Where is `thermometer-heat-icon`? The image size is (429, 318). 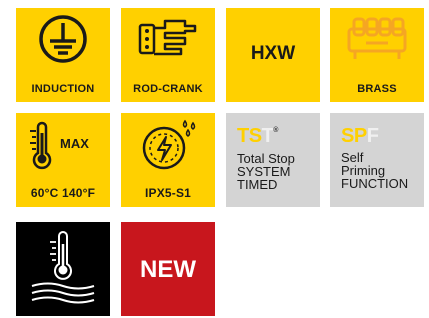
thermometer-heat-icon is located at coordinates (63, 267).